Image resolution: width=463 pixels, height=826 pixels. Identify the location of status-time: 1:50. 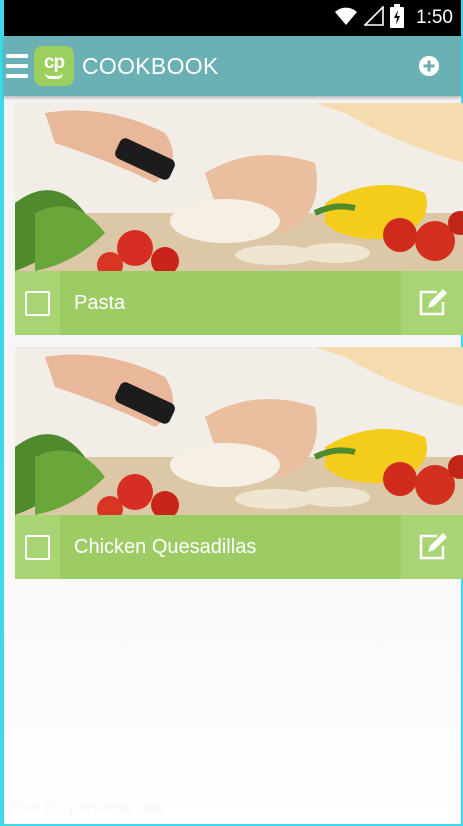
(434, 17).